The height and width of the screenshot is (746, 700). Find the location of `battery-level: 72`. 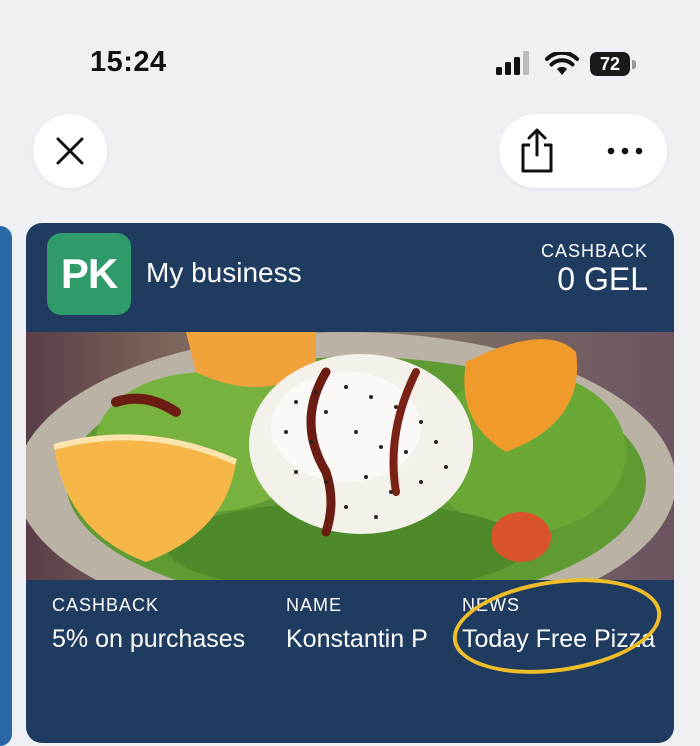

battery-level: 72 is located at coordinates (610, 64).